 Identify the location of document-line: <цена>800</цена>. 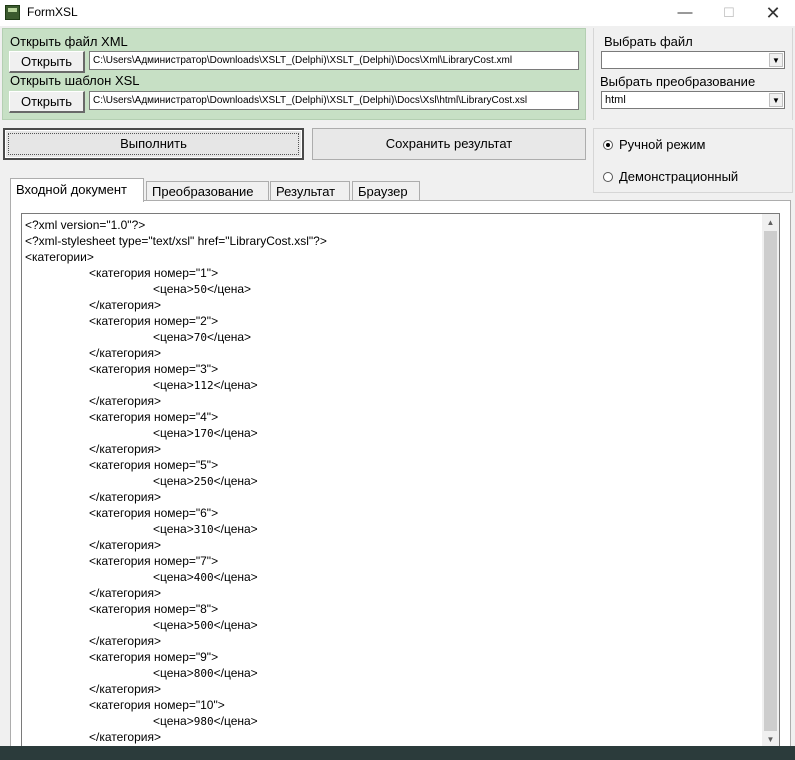
(205, 673).